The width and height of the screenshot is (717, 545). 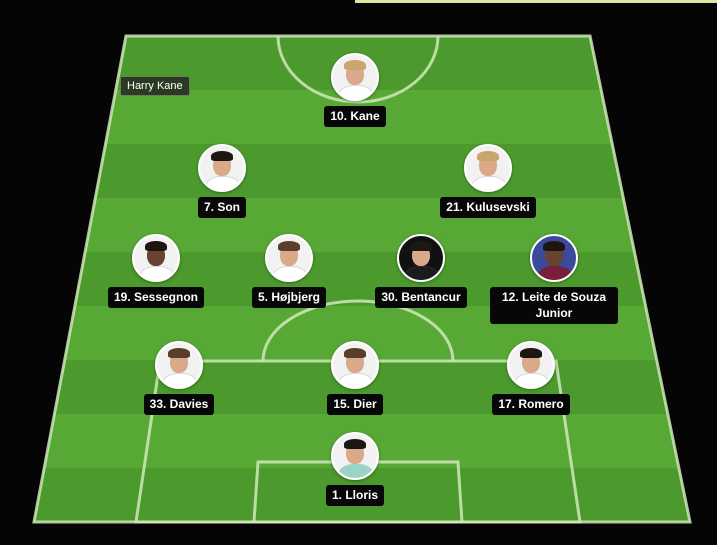 What do you see at coordinates (288, 297) in the screenshot?
I see `player-name-label: 5. Højbjerg` at bounding box center [288, 297].